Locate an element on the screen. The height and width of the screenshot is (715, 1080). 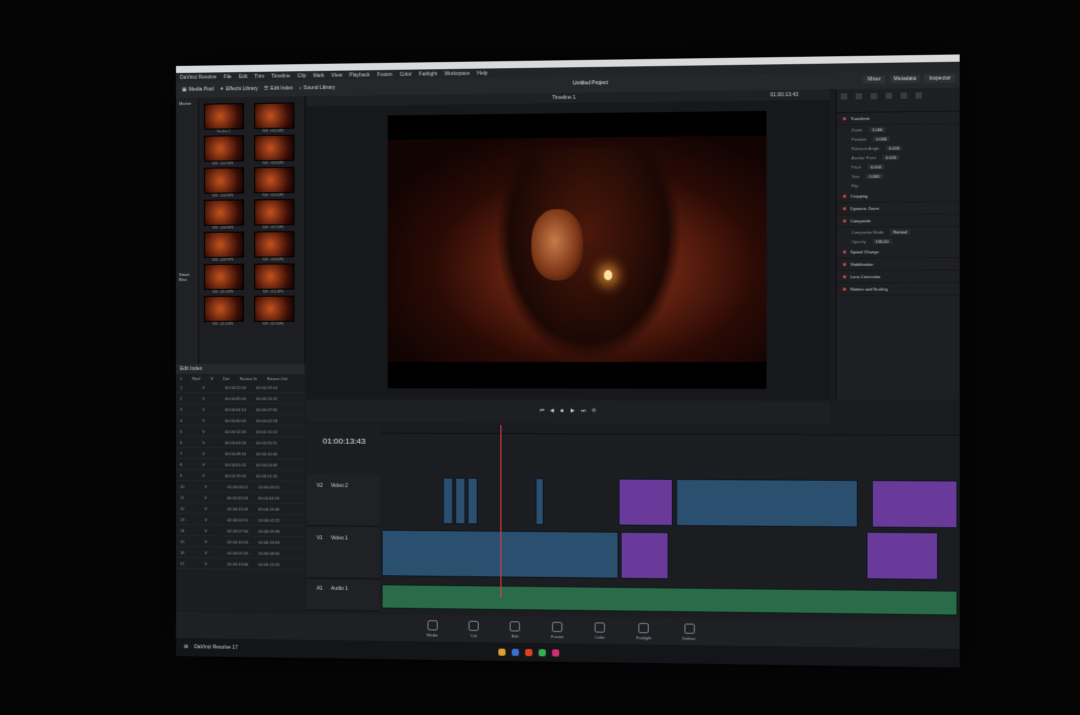
menu-item: File is located at coordinates (228, 77).